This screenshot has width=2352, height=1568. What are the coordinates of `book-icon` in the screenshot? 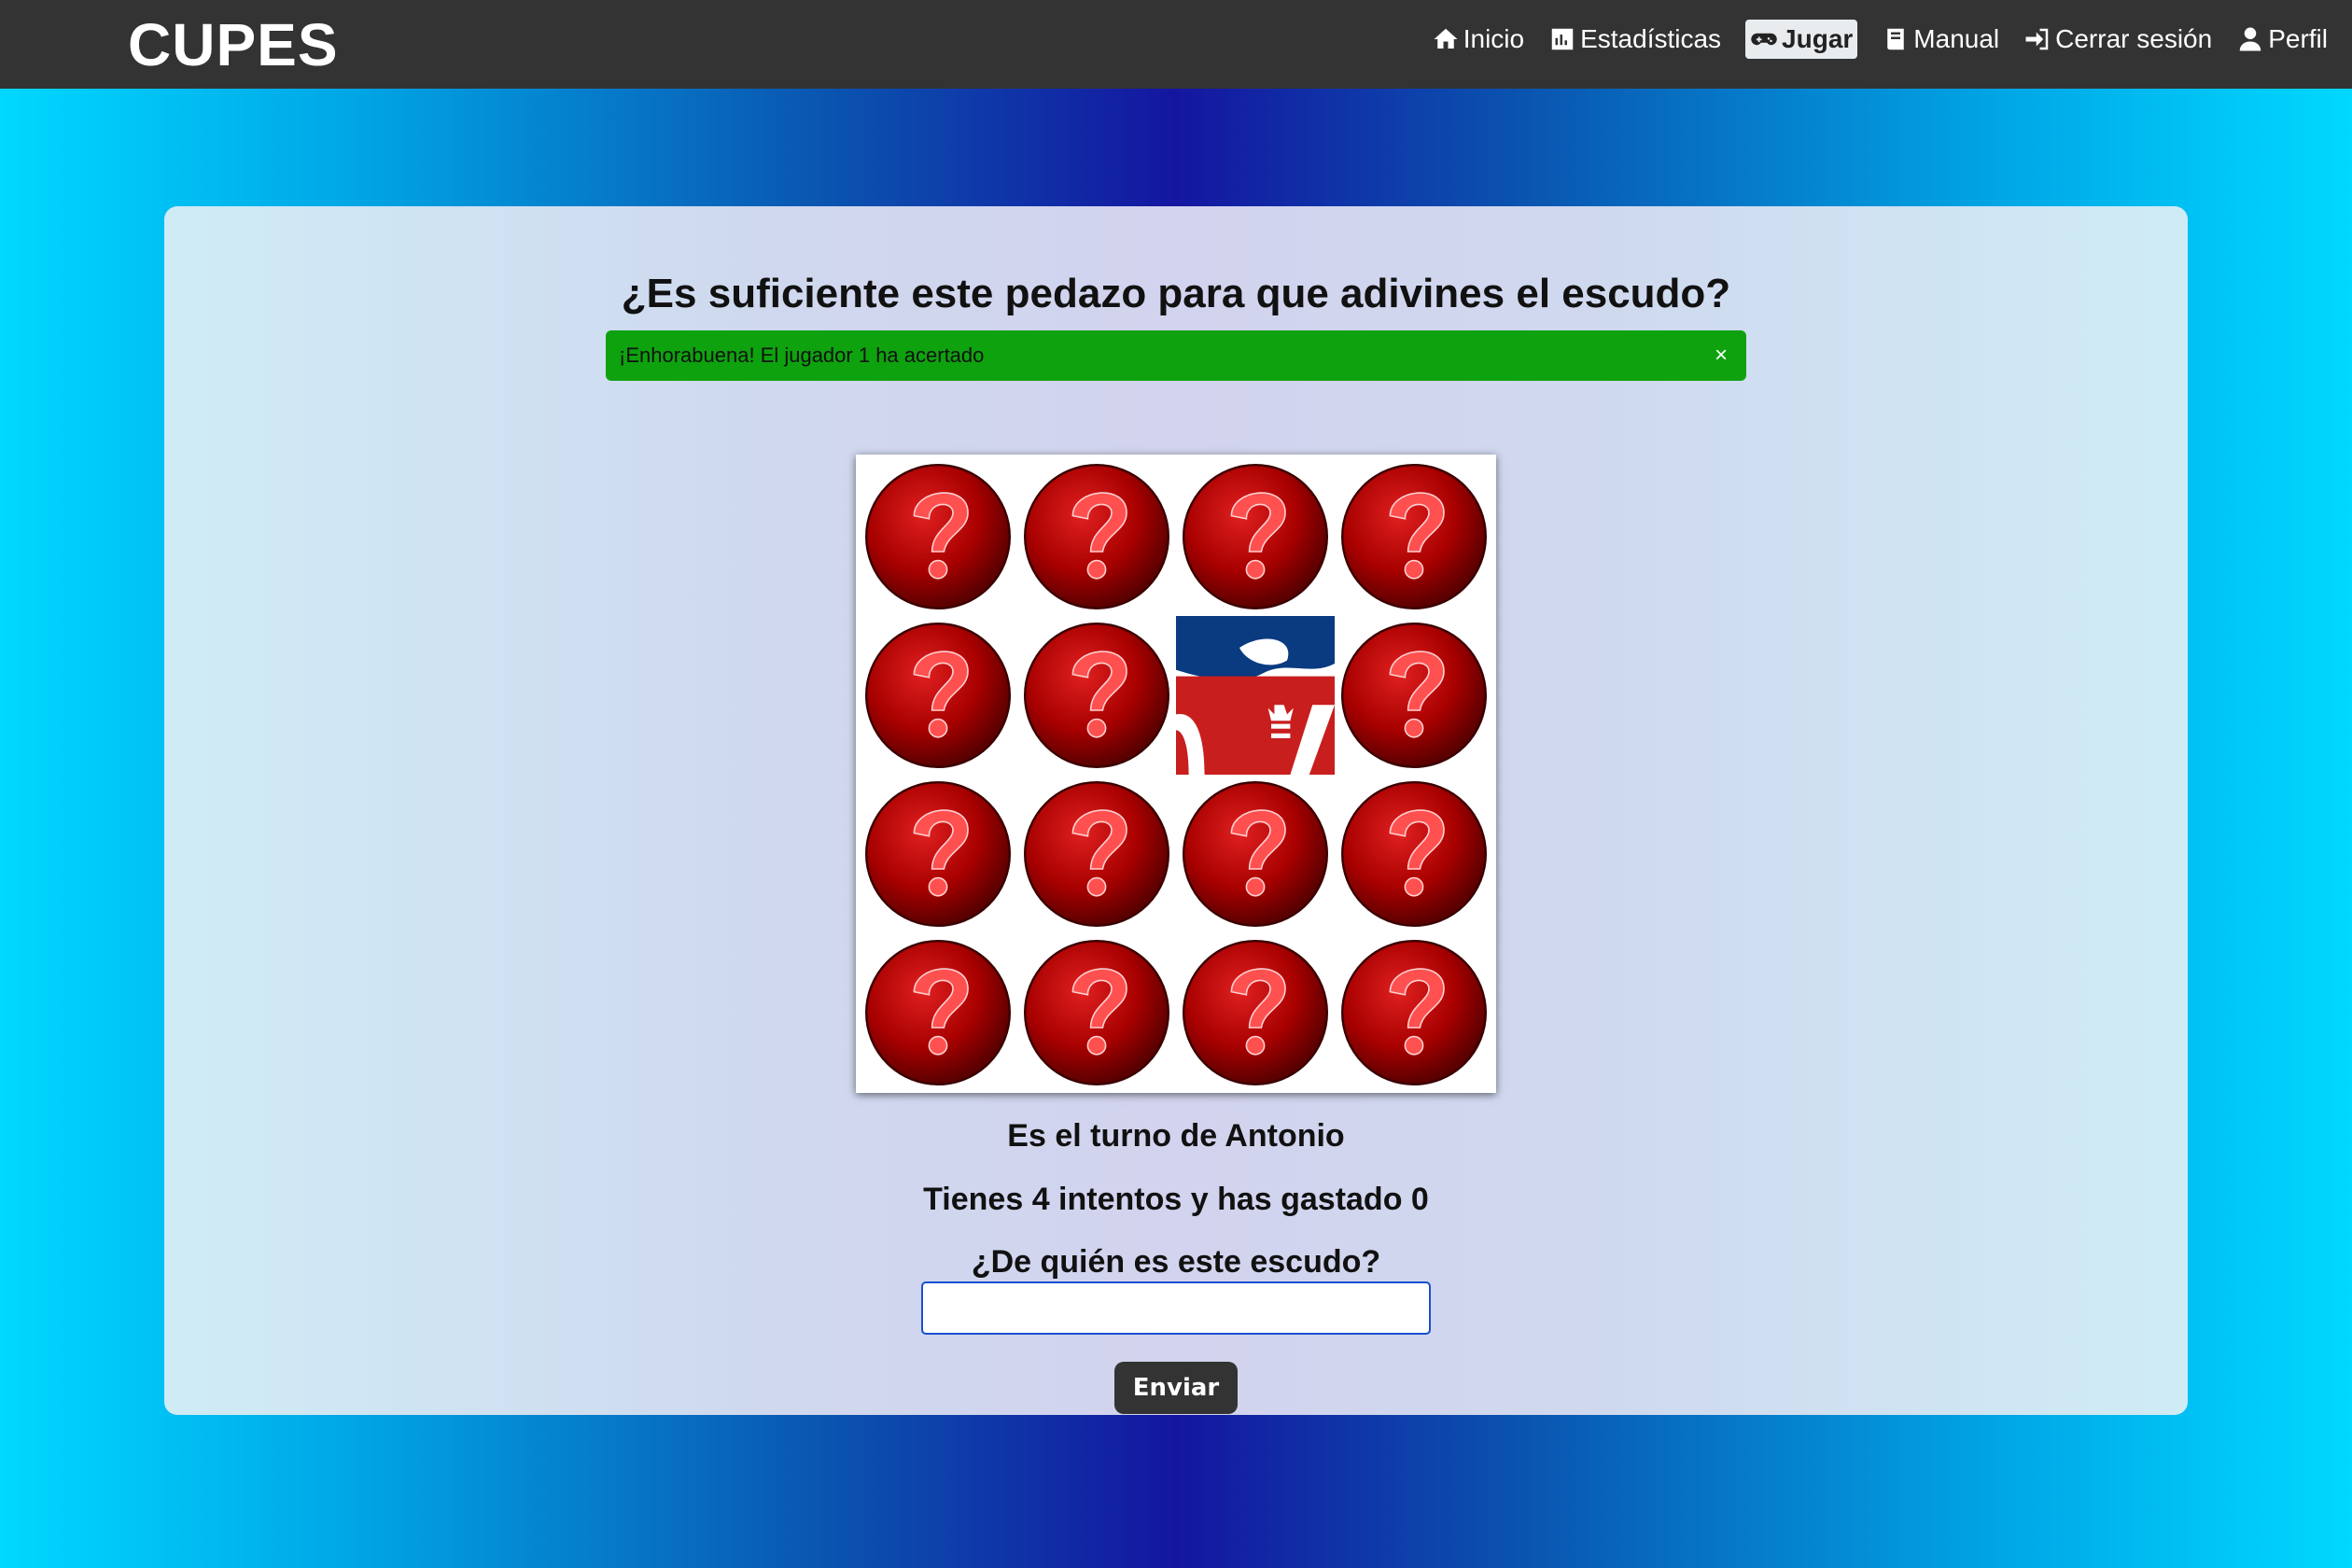 It's located at (1896, 39).